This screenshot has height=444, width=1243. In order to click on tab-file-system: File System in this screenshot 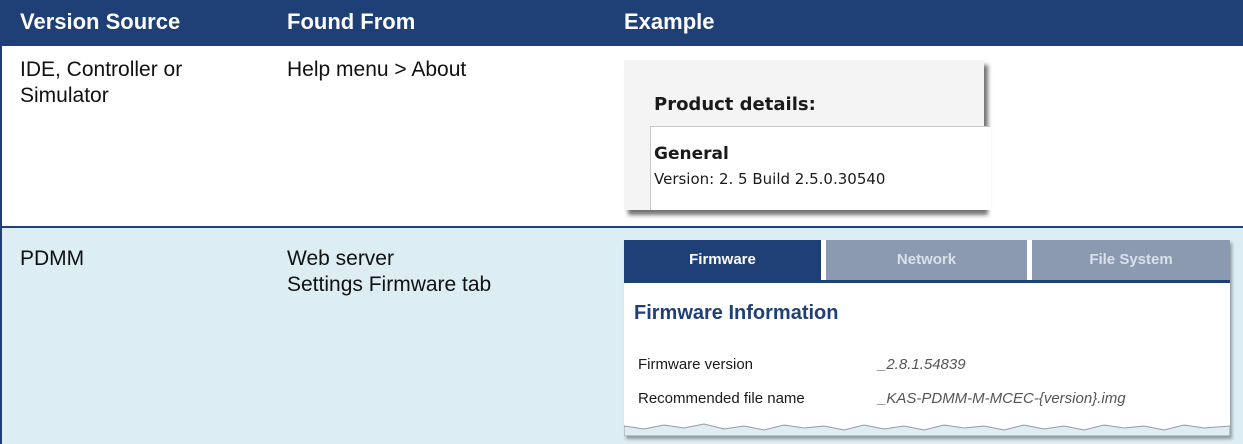, I will do `click(1131, 260)`.